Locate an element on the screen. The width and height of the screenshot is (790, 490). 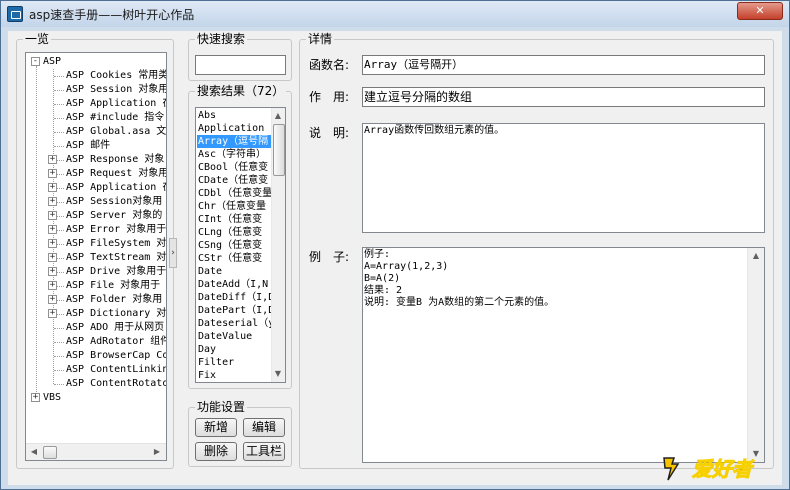
panel-splitter: › is located at coordinates (173, 253).